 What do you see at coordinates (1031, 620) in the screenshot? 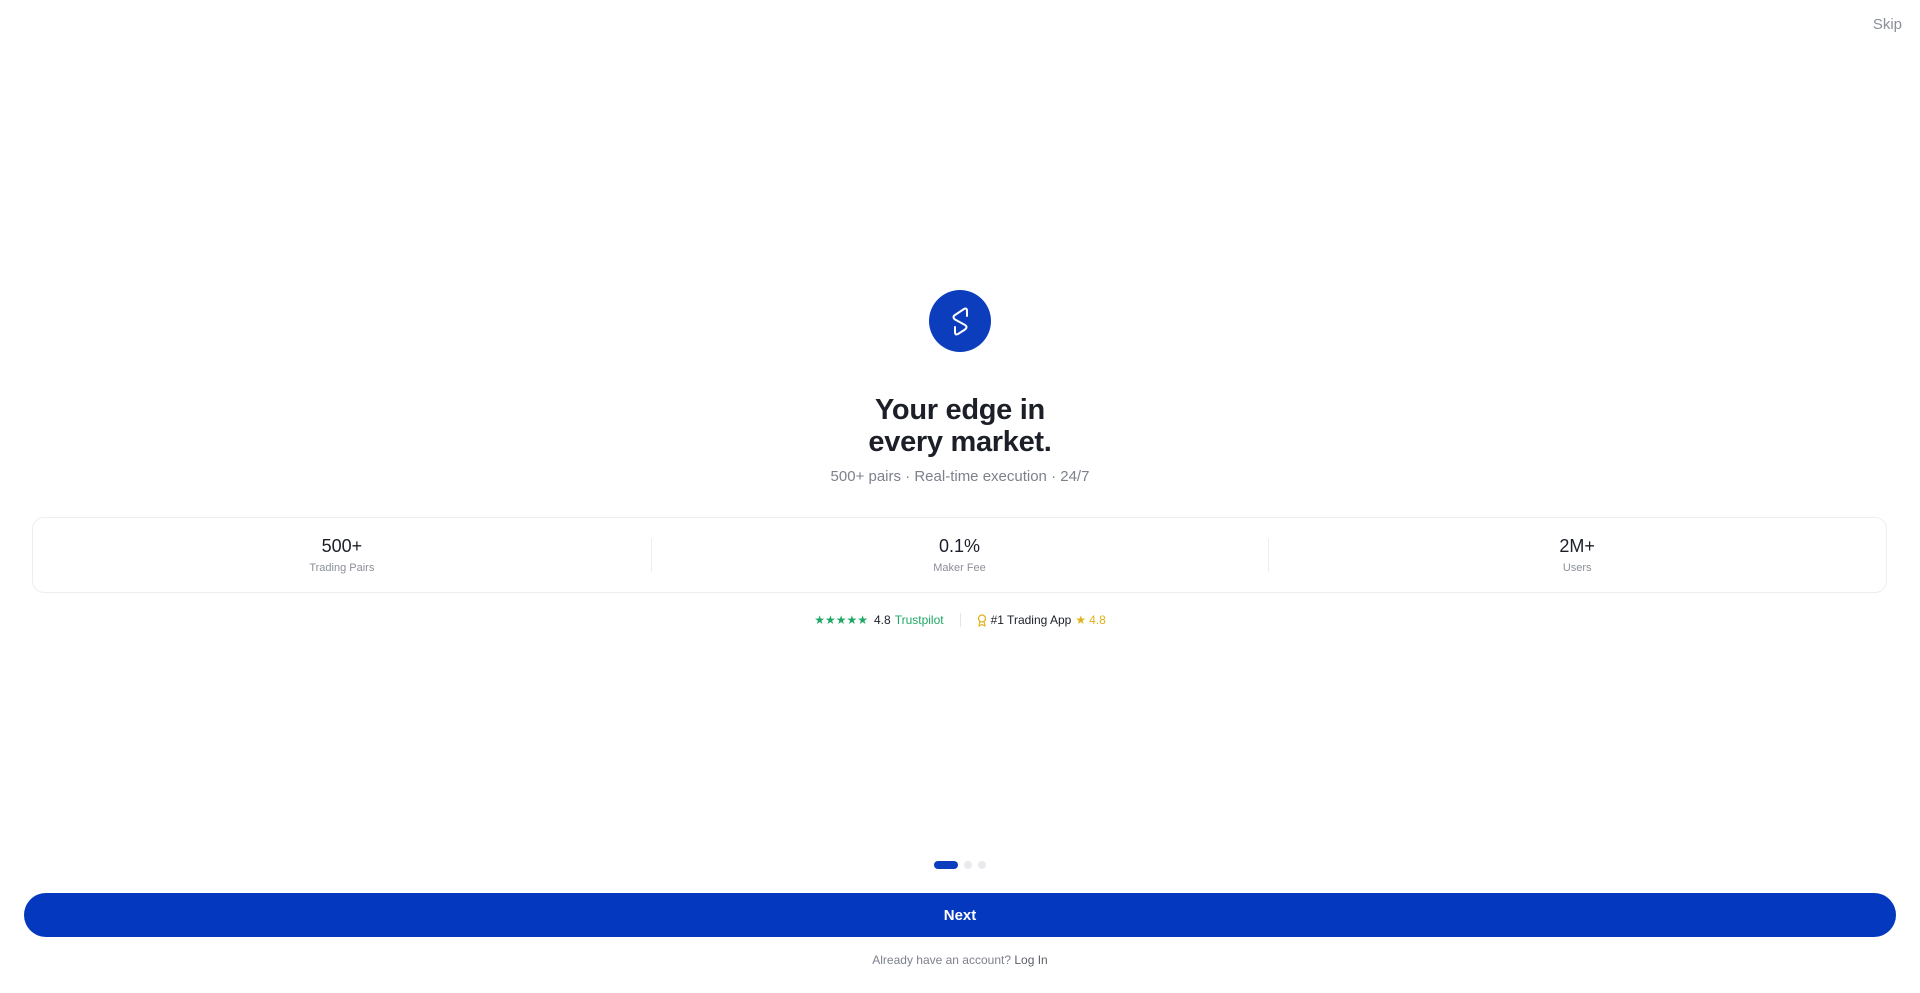
I see `award-label: #1 Trading App` at bounding box center [1031, 620].